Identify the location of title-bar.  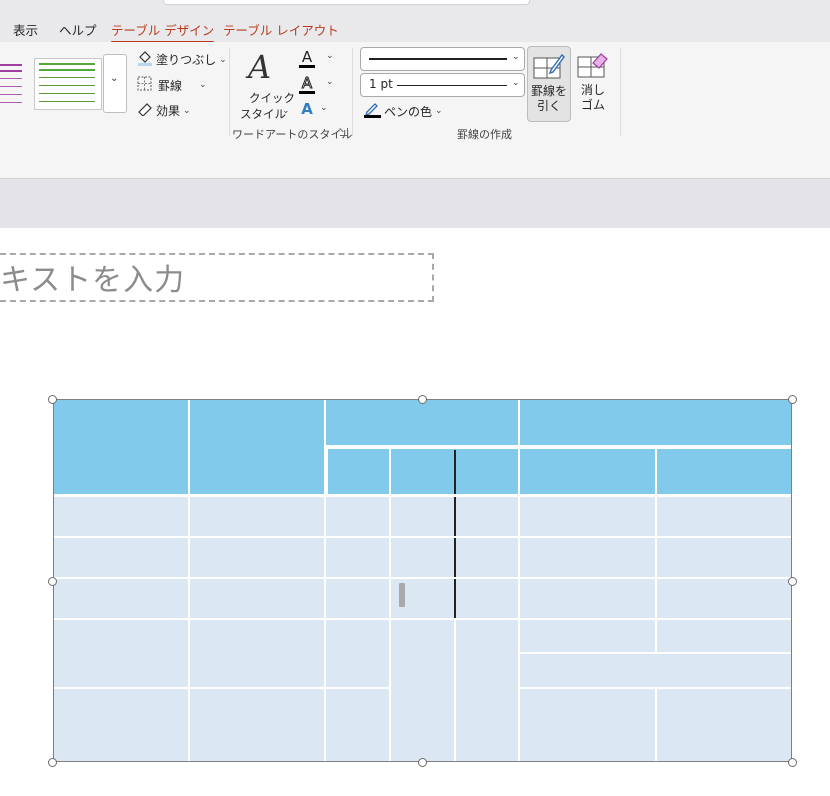
(415, 7).